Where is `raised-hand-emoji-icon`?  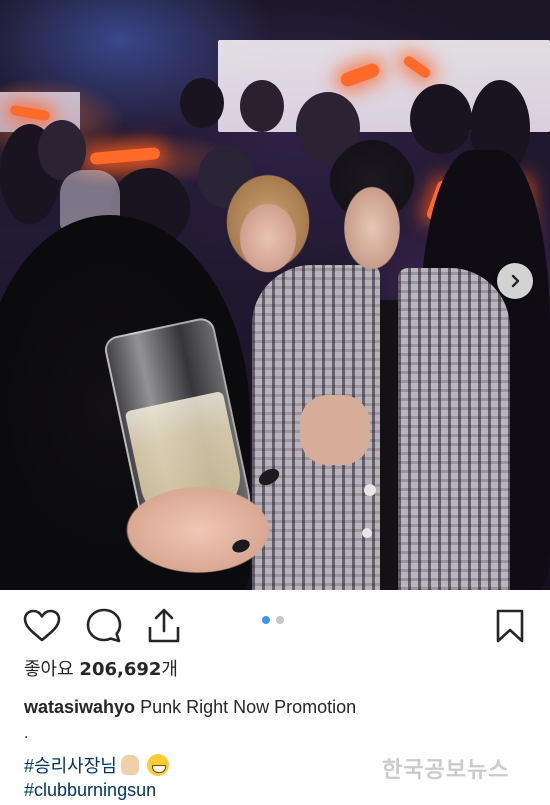 raised-hand-emoji-icon is located at coordinates (129, 765).